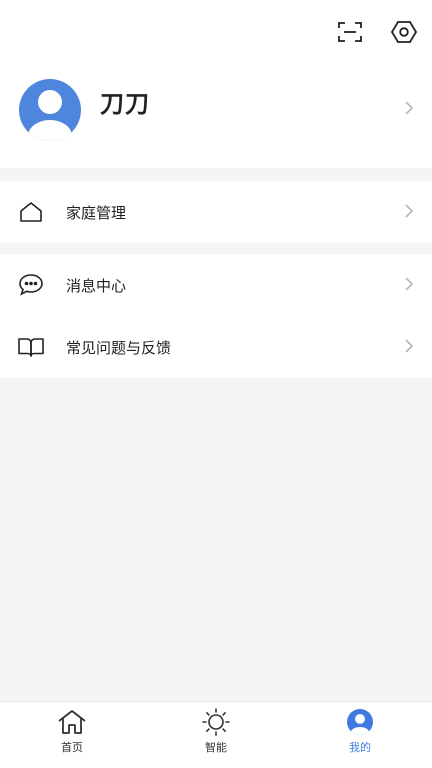 The height and width of the screenshot is (768, 432). Describe the element at coordinates (404, 32) in the screenshot. I see `settings-icon` at that location.